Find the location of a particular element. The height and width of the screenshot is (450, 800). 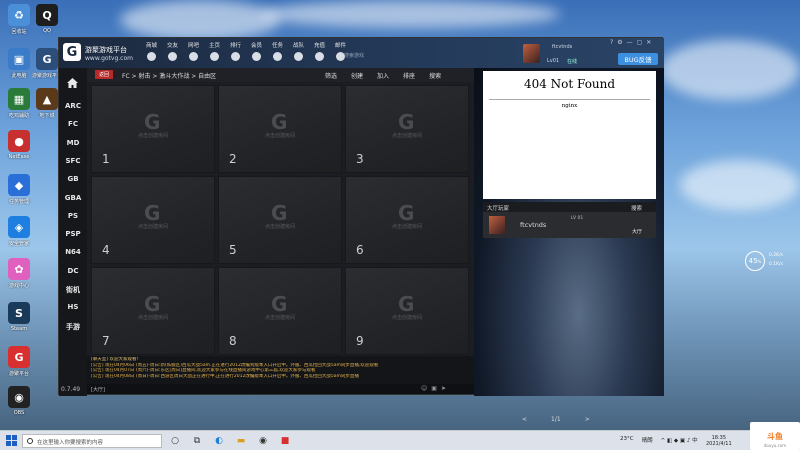

network-widget: 45% 0.2K/s 0.1K/s is located at coordinates (770, 261).